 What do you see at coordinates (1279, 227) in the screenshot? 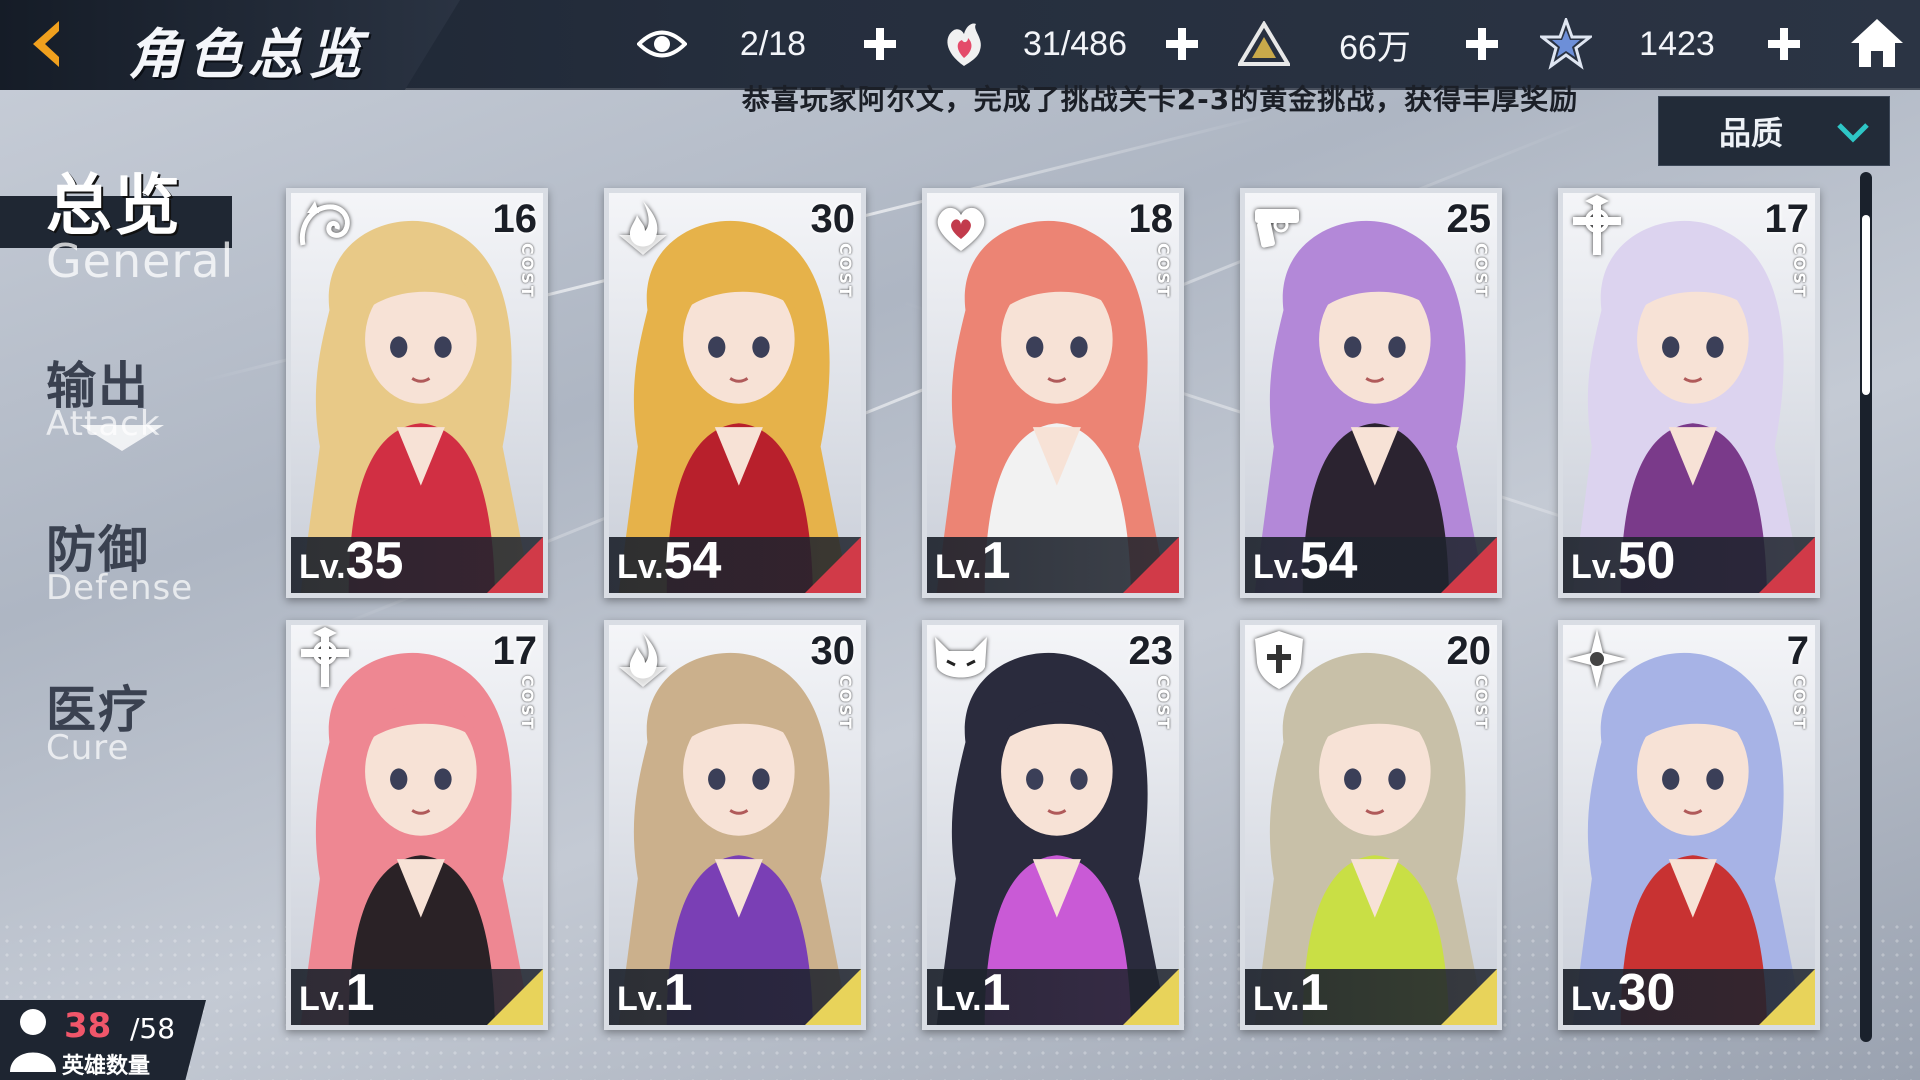
I see `gun-class-icon` at bounding box center [1279, 227].